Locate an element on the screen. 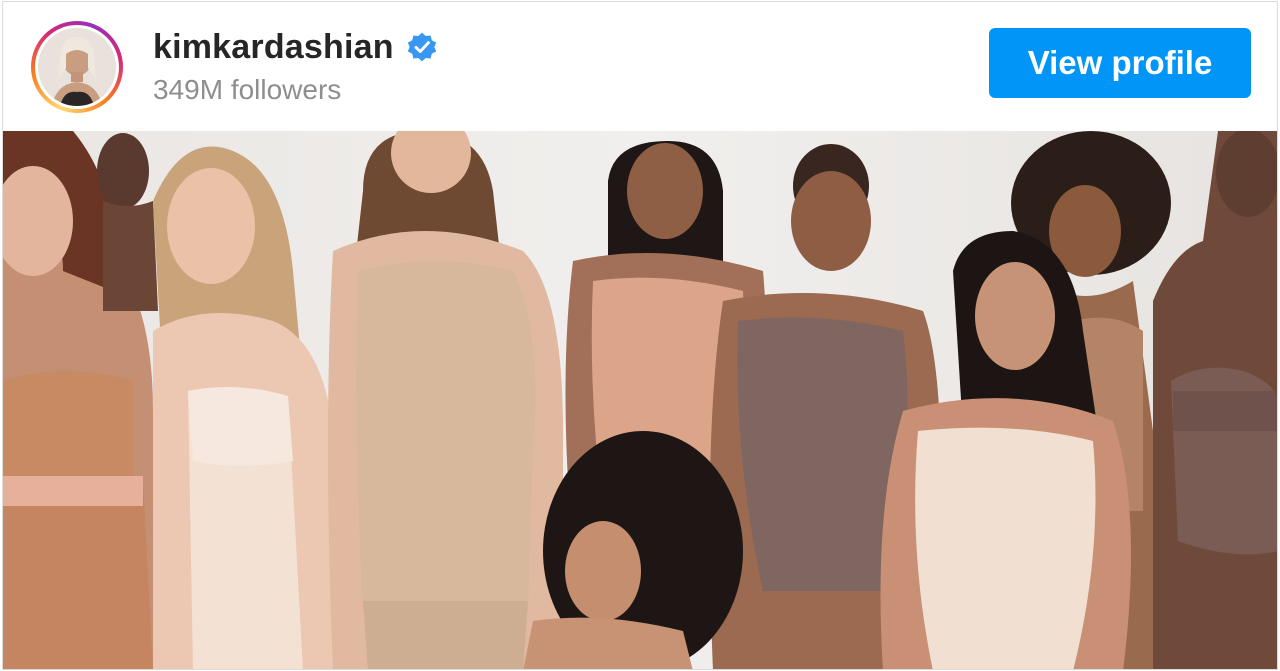 This screenshot has width=1280, height=671. avatar-portrait is located at coordinates (77, 66).